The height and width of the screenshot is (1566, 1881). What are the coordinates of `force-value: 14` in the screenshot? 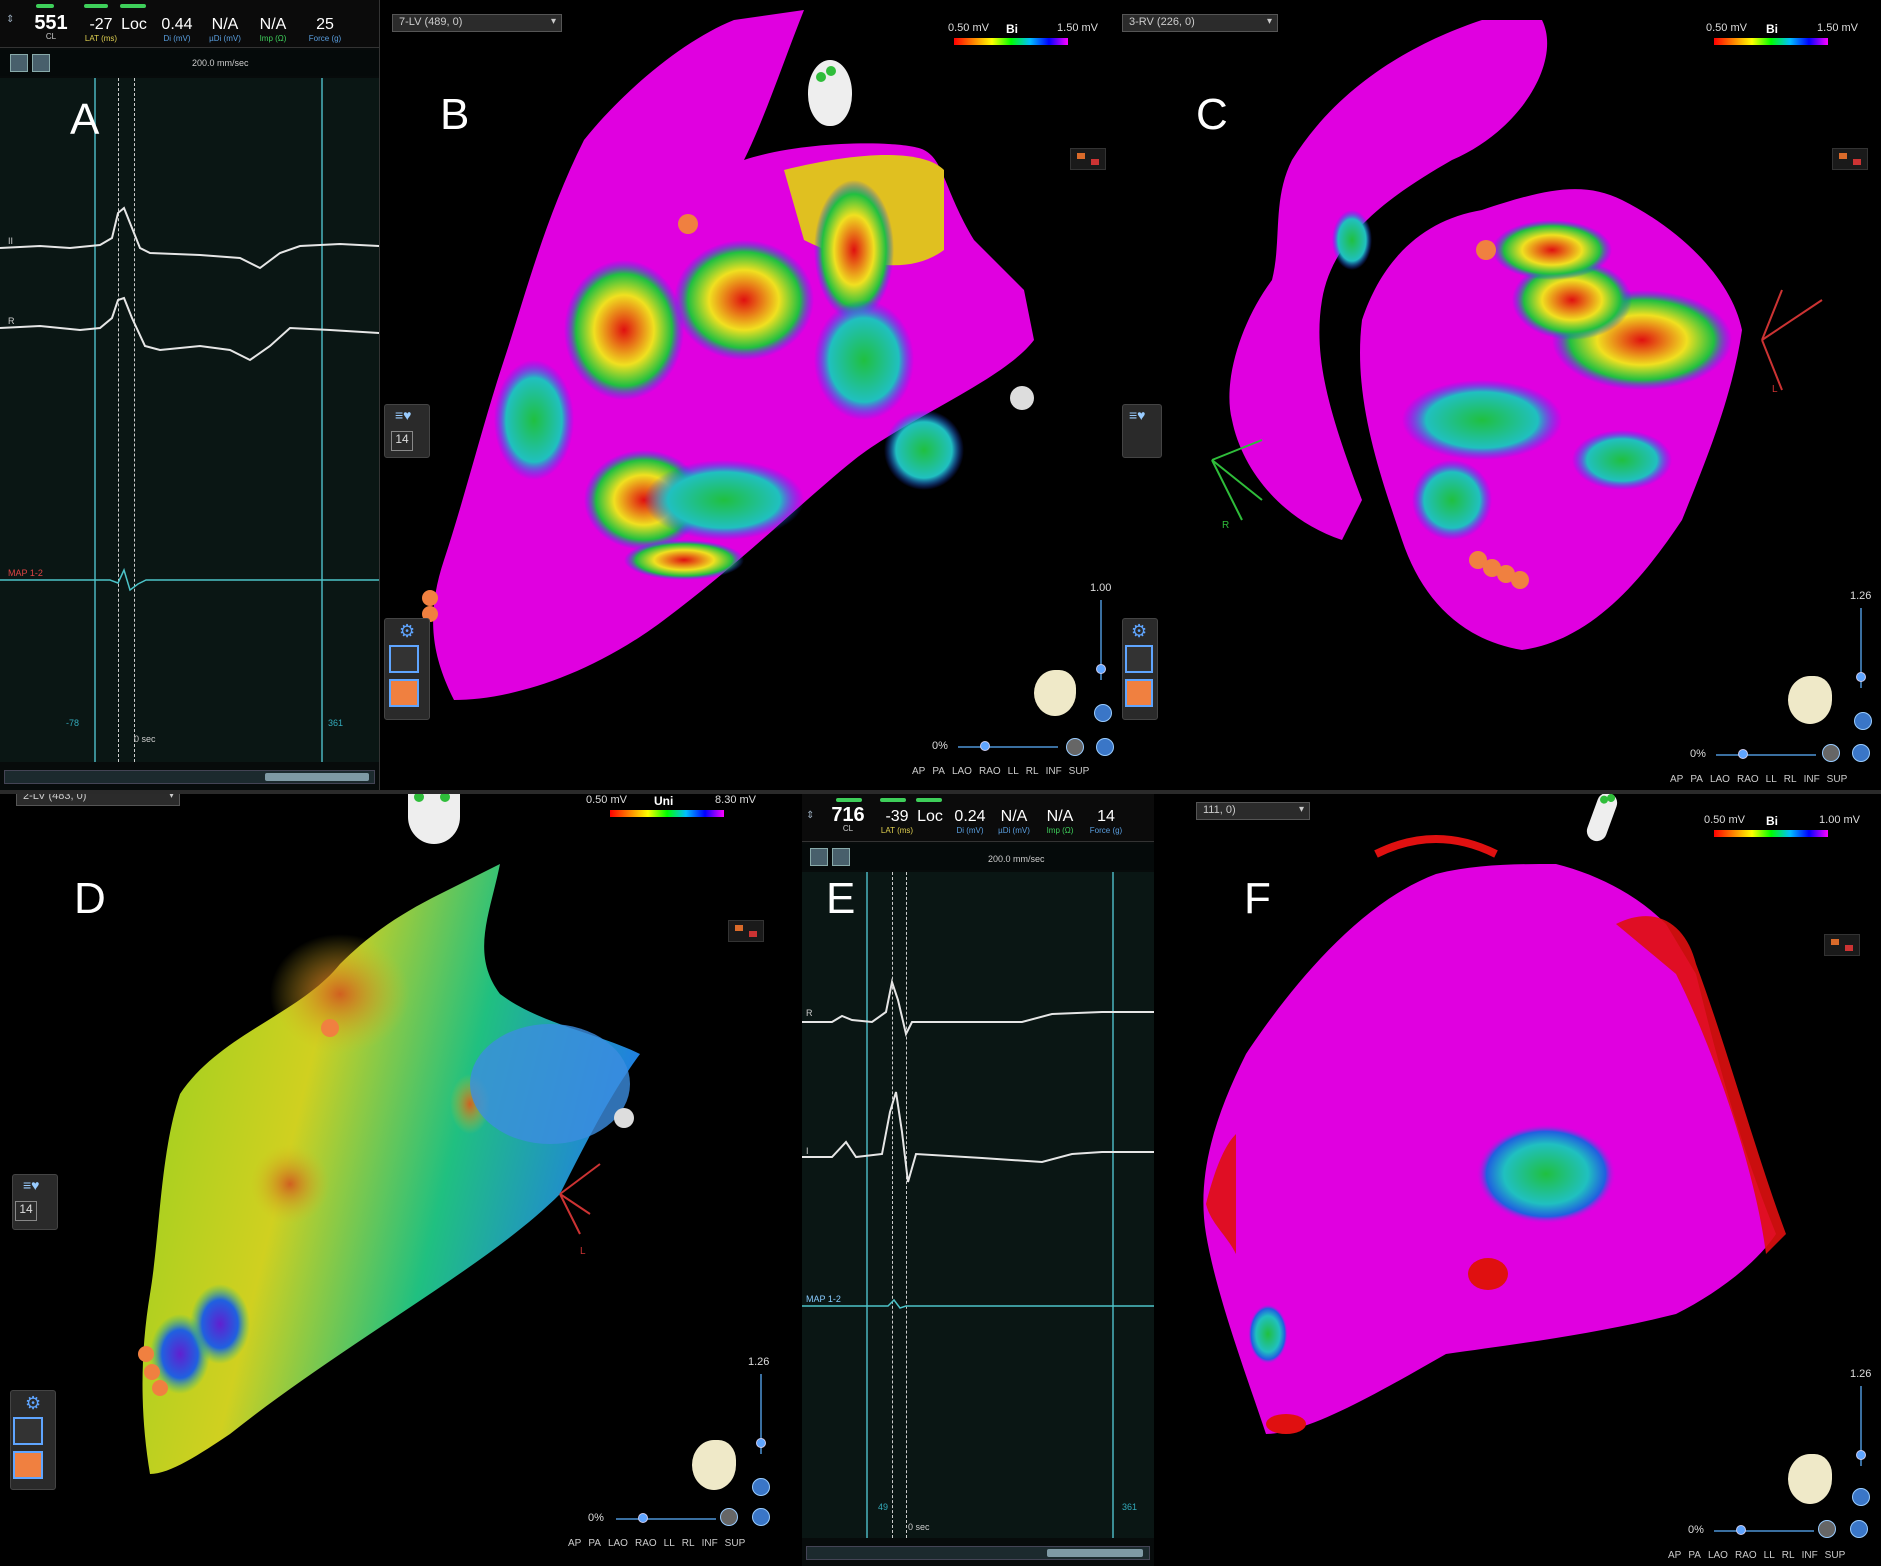 It's located at (1106, 816).